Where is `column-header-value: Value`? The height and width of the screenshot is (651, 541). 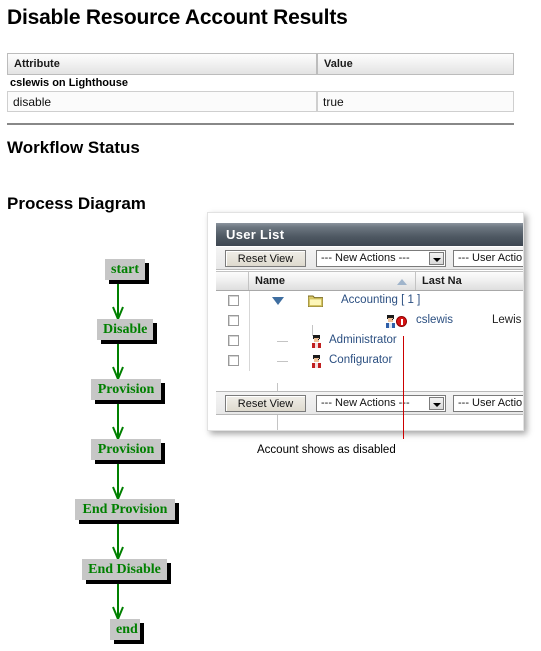
column-header-value: Value is located at coordinates (415, 64).